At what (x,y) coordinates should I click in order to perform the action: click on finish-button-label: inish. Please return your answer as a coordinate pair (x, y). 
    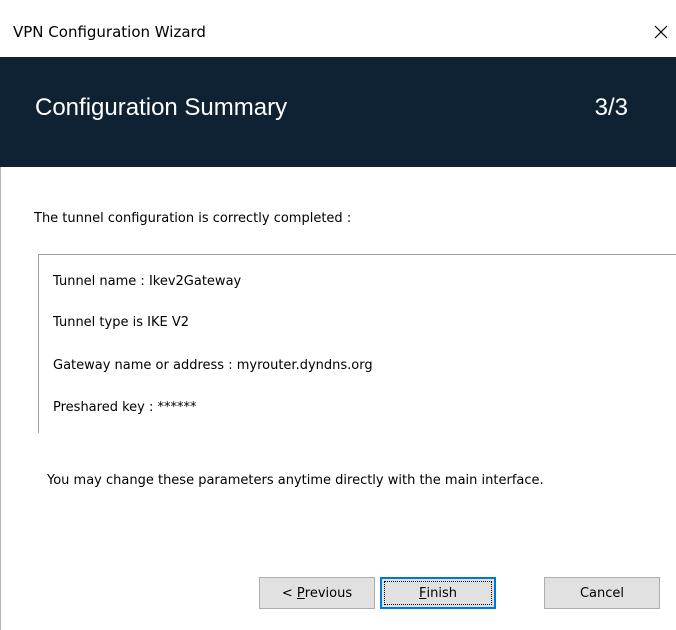
    Looking at the image, I should click on (441, 593).